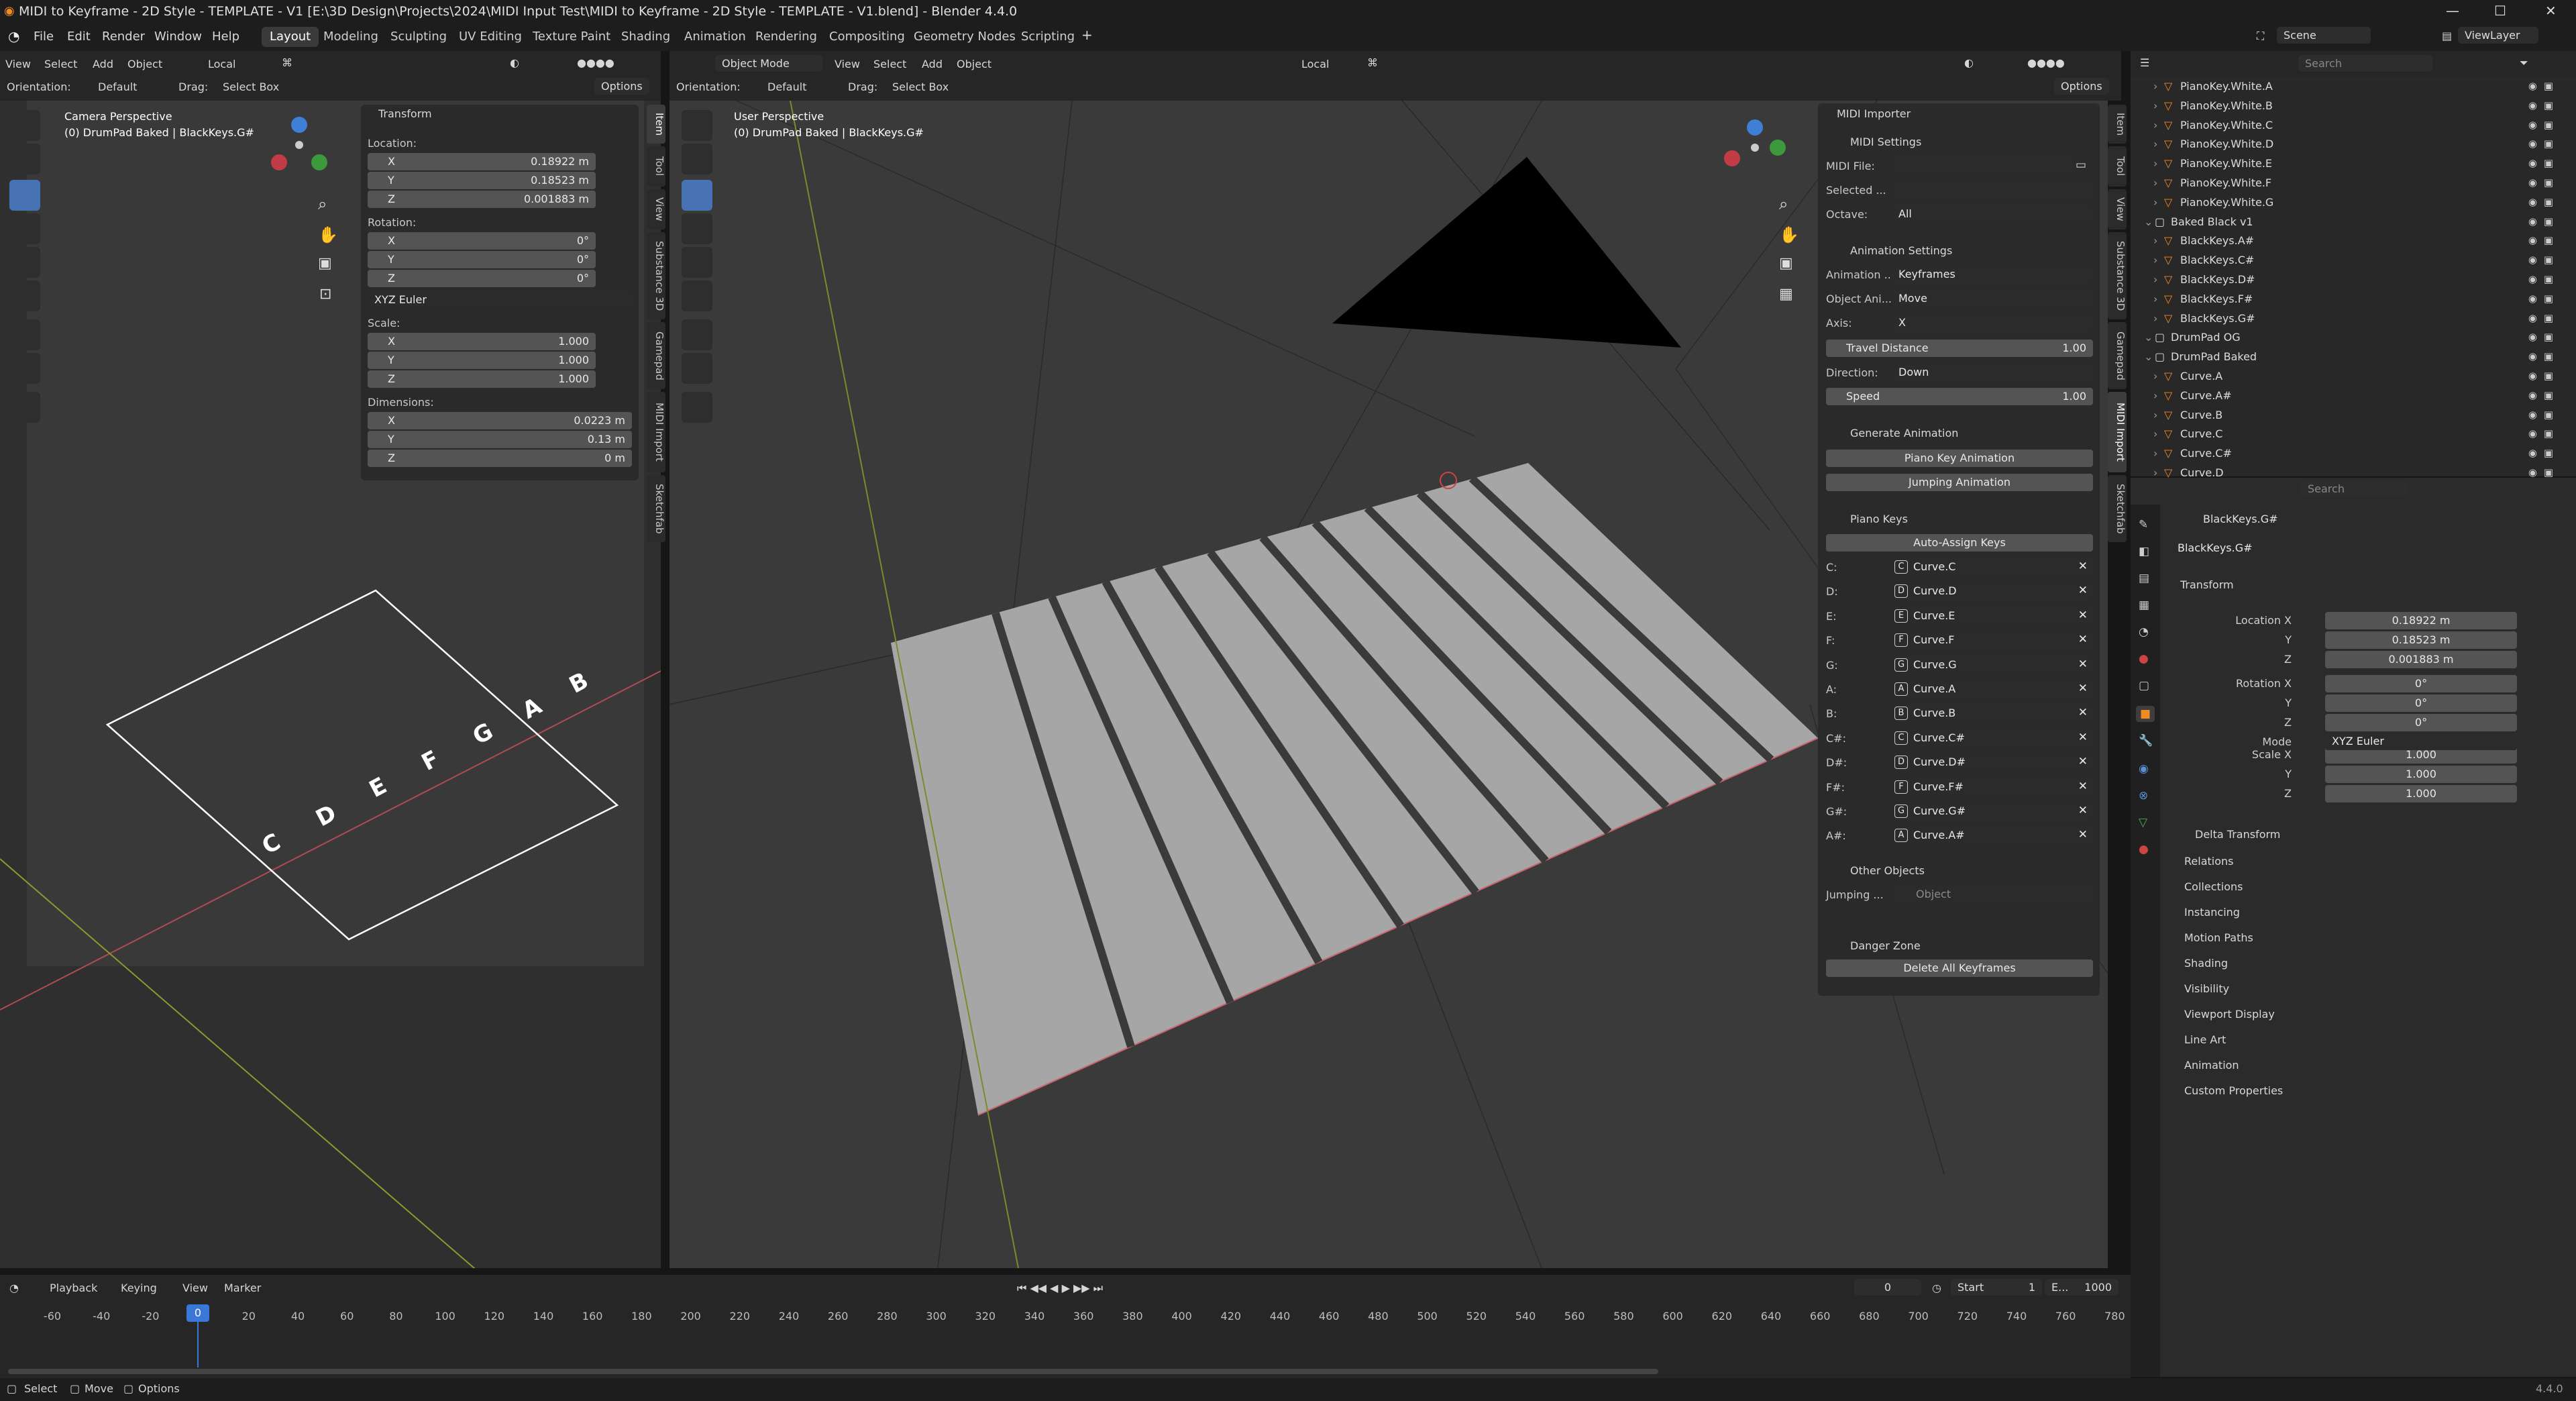  I want to click on world-props-icon: ●, so click(2144, 659).